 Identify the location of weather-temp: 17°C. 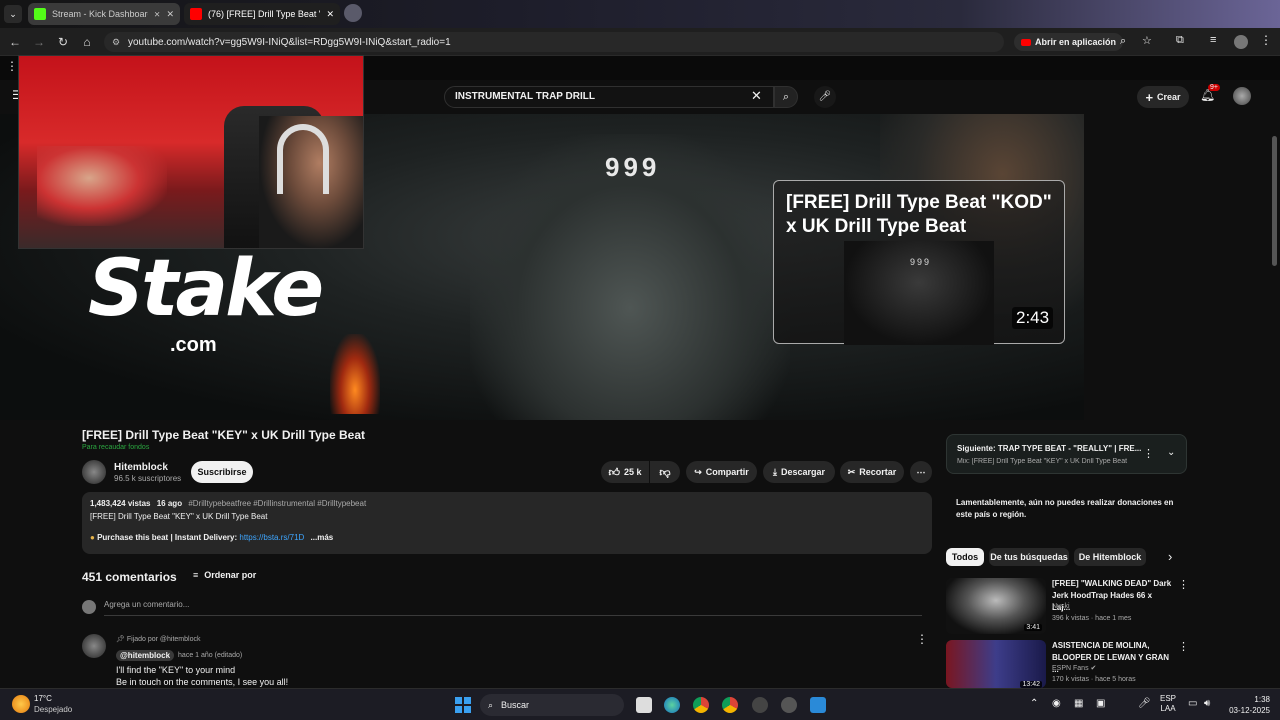
(43, 698).